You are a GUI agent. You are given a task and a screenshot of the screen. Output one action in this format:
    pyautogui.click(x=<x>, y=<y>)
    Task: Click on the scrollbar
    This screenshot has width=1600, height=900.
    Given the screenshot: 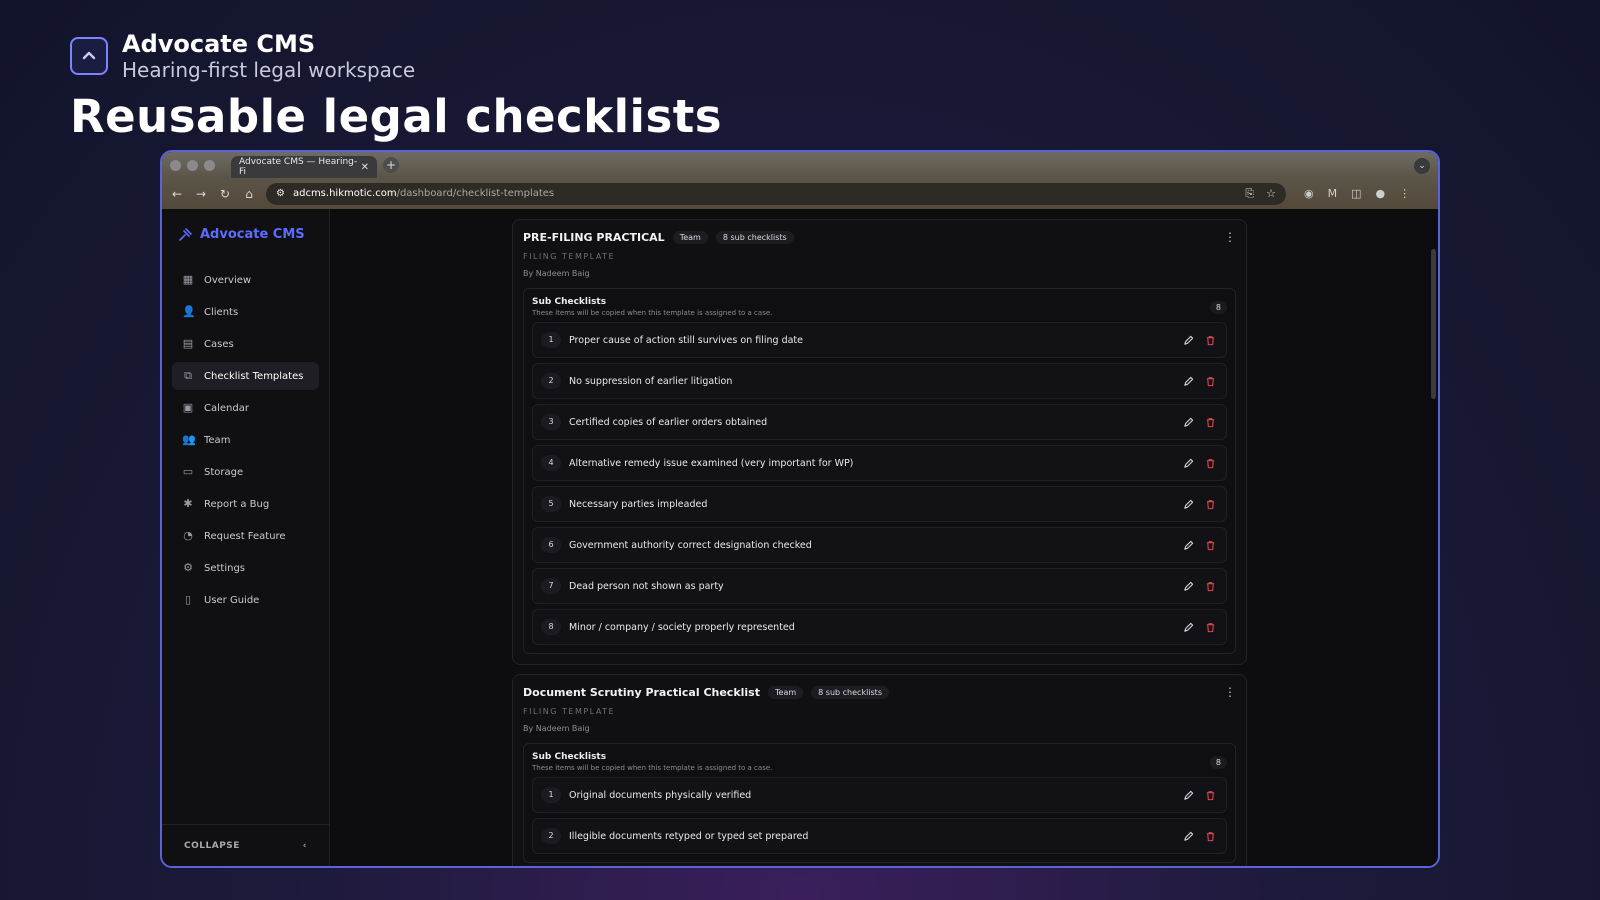 What is the action you would take?
    pyautogui.click(x=1433, y=324)
    